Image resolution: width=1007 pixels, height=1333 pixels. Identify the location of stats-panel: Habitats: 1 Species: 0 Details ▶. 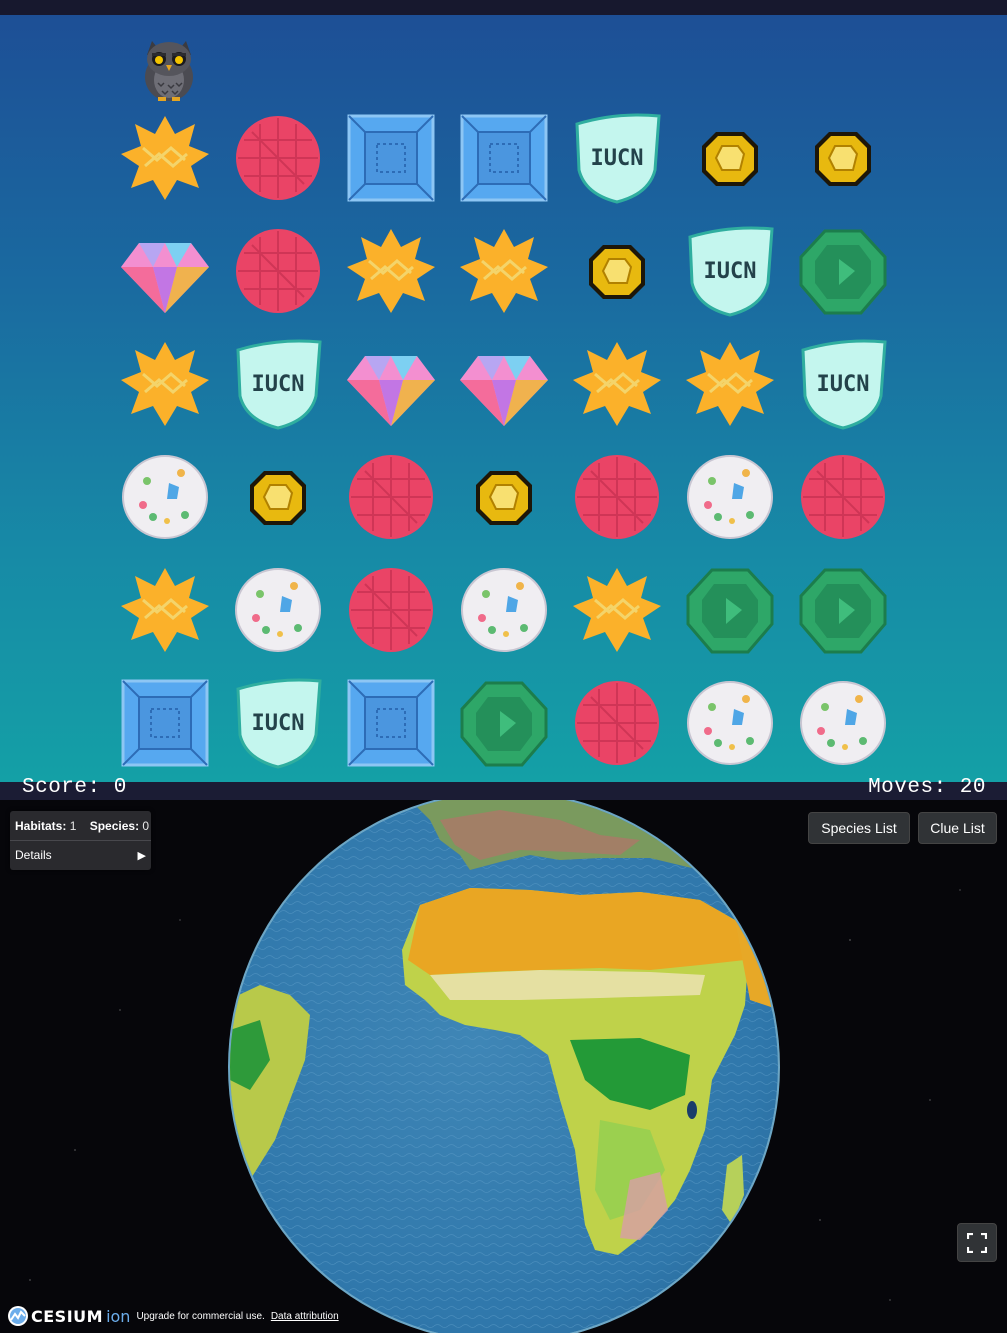
(80, 840).